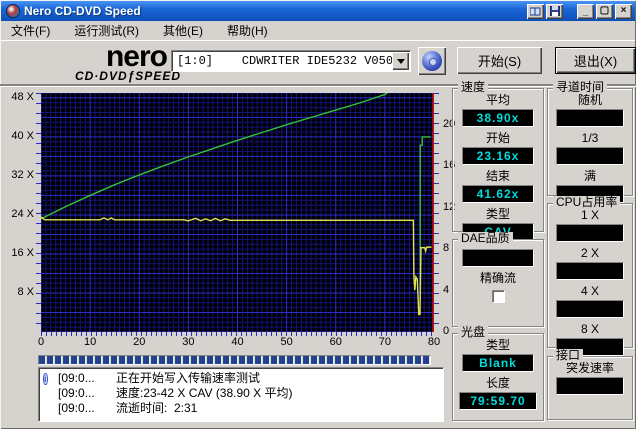 The image size is (636, 429). Describe the element at coordinates (22, 174) in the screenshot. I see `y-left-tick-label: 32 X` at that location.